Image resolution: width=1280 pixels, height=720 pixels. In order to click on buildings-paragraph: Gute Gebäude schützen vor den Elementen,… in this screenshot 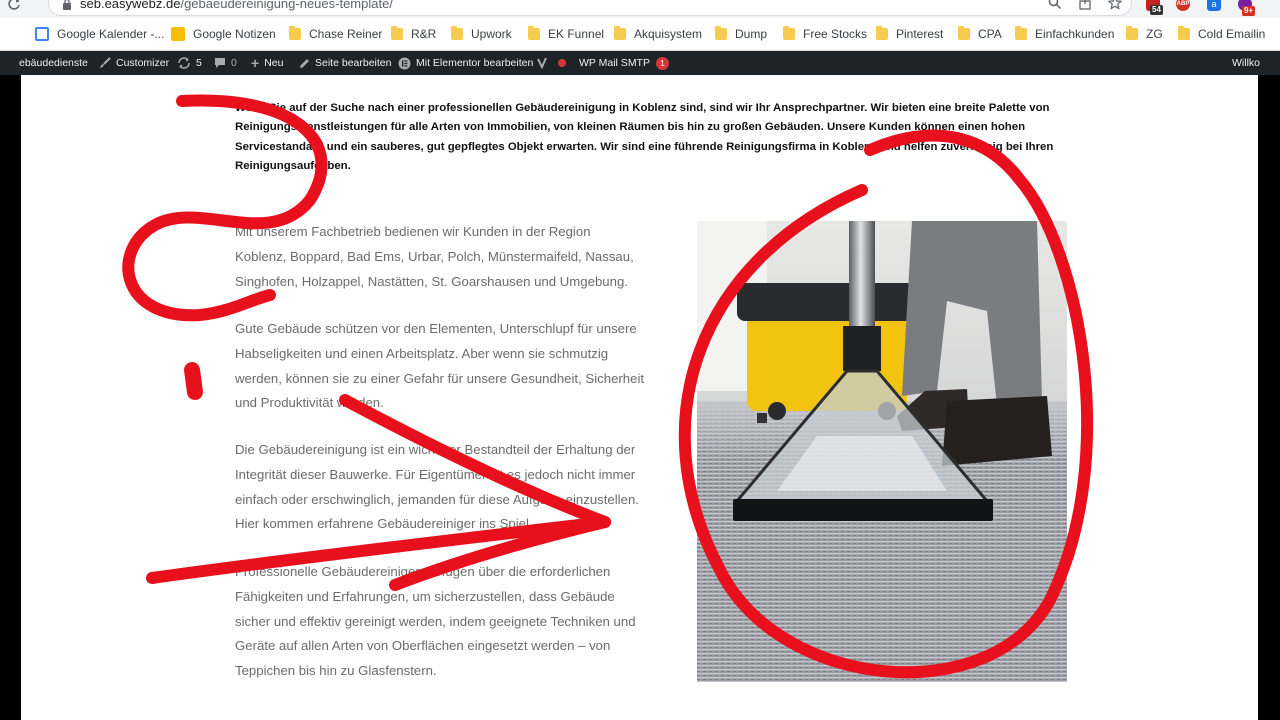, I will do `click(440, 366)`.